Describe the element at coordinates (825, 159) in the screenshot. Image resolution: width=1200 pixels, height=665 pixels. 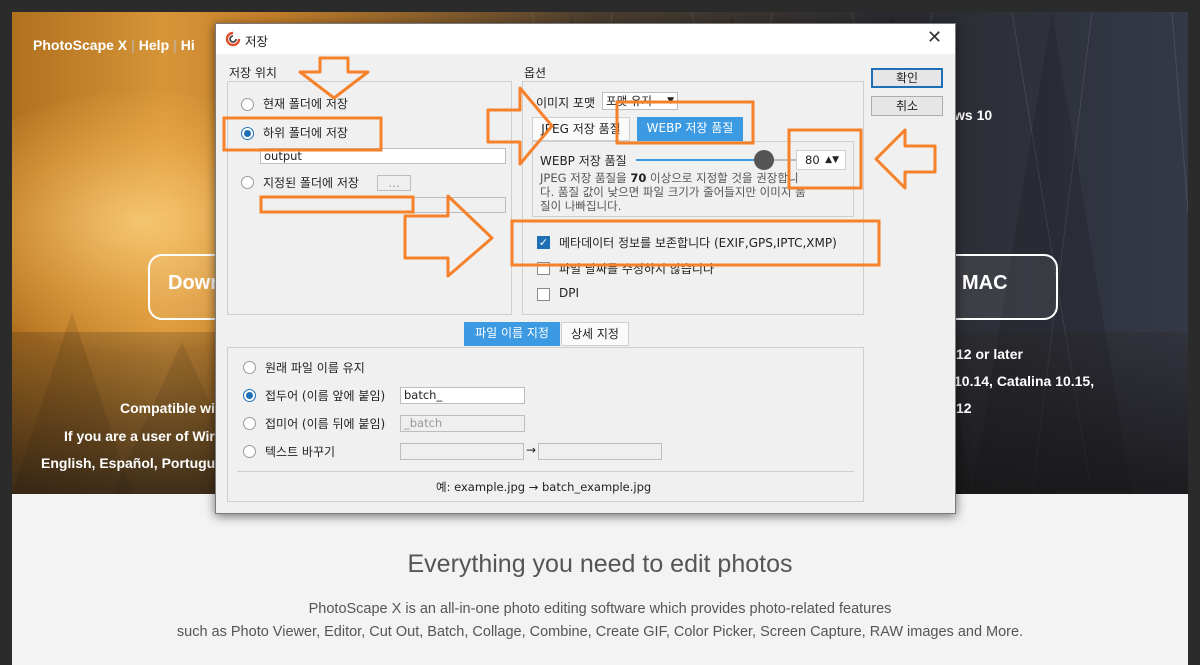
I see `highlight-quality-value` at that location.